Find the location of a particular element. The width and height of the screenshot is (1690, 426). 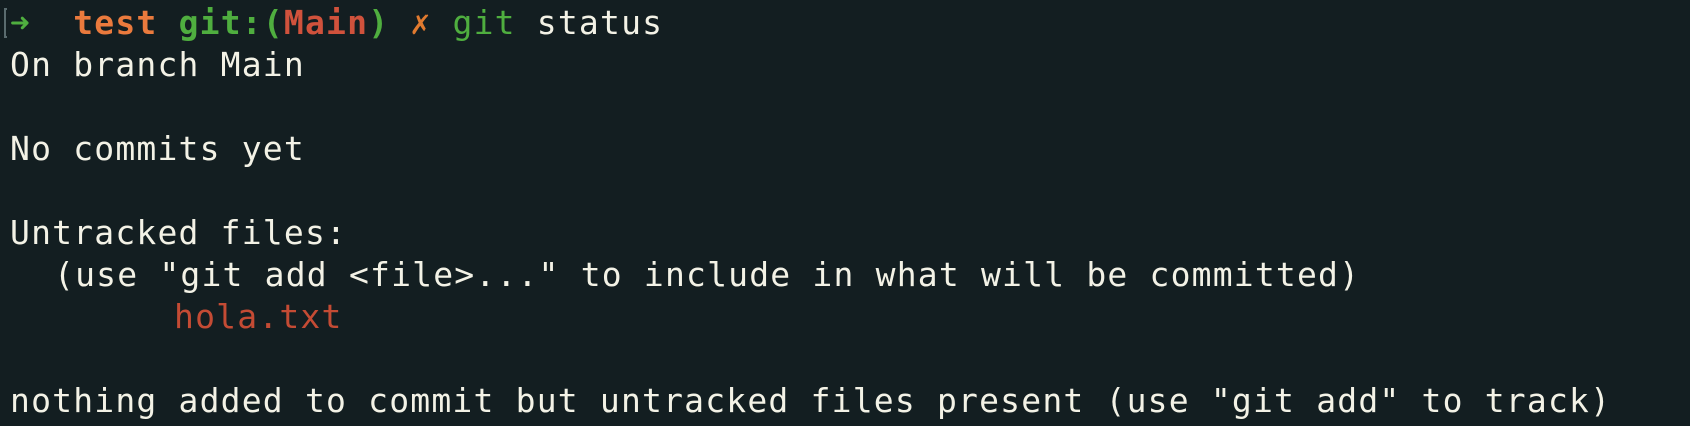

branch-status-line: On branch Main is located at coordinates (157, 64).